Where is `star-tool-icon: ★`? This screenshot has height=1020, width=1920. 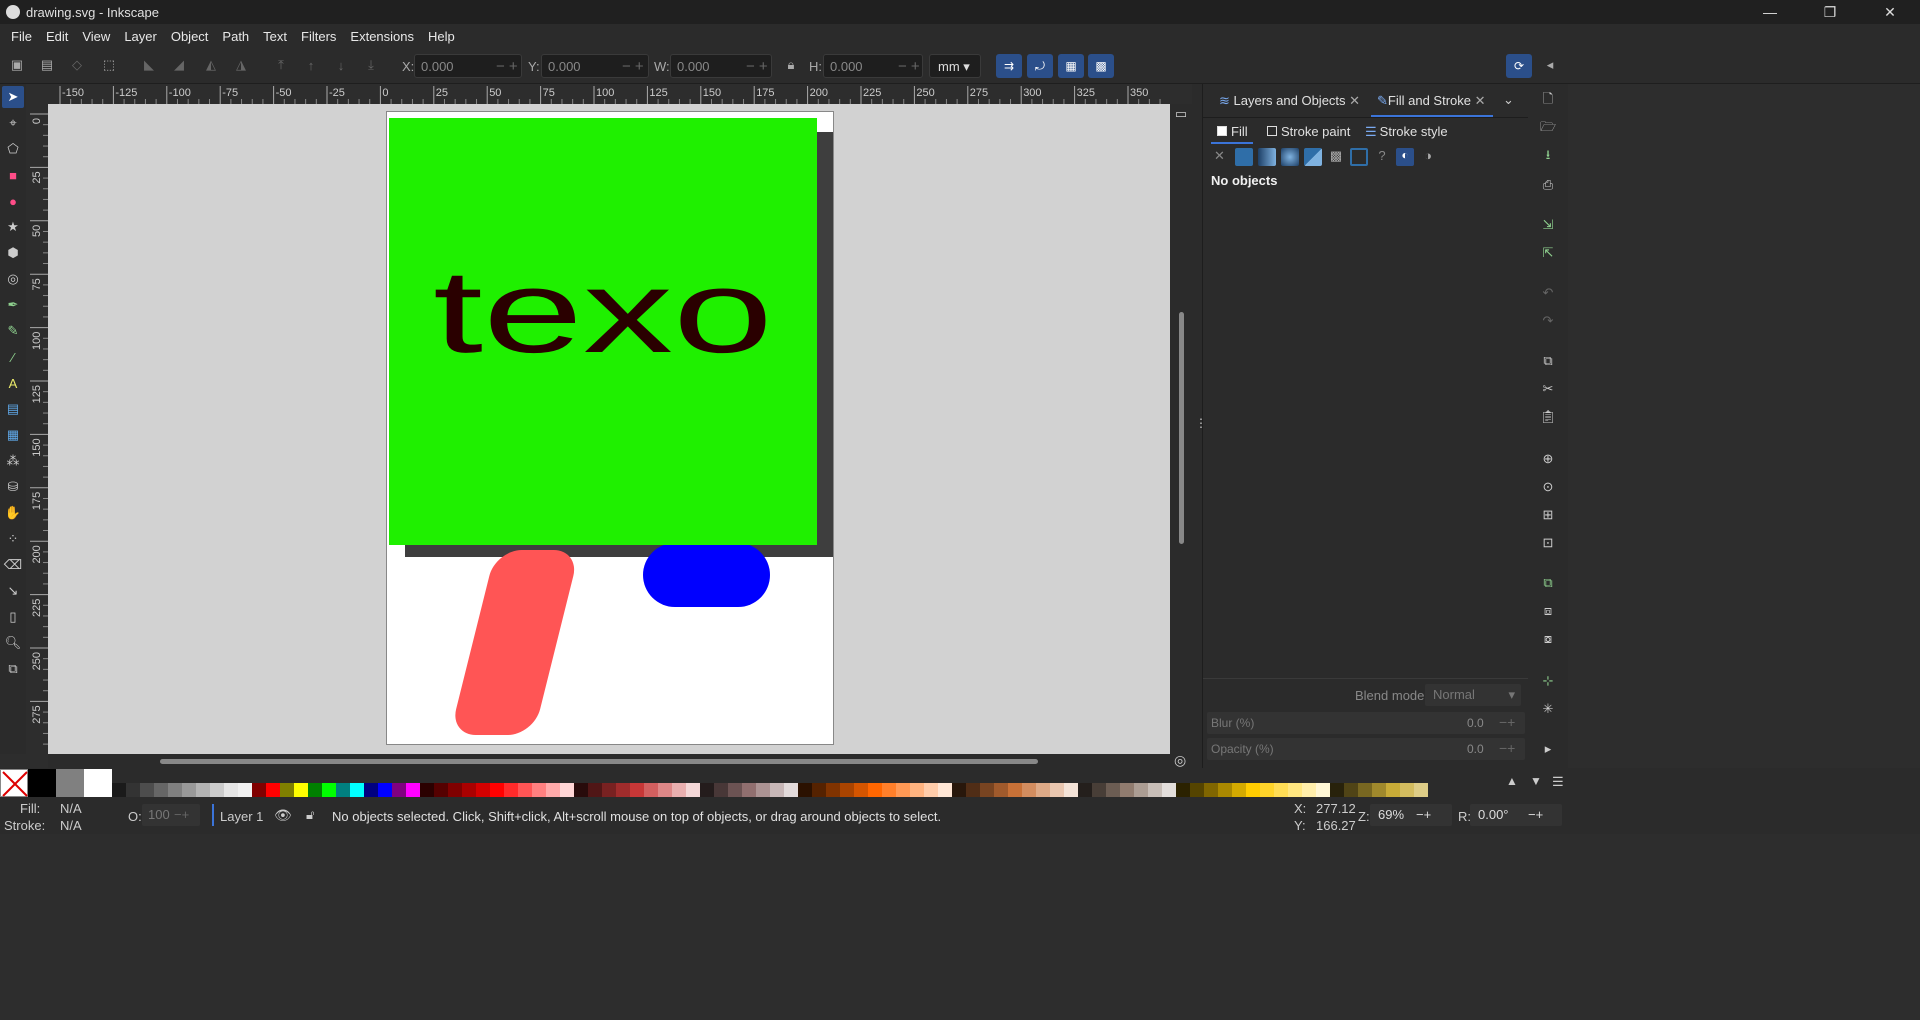 star-tool-icon: ★ is located at coordinates (13, 227).